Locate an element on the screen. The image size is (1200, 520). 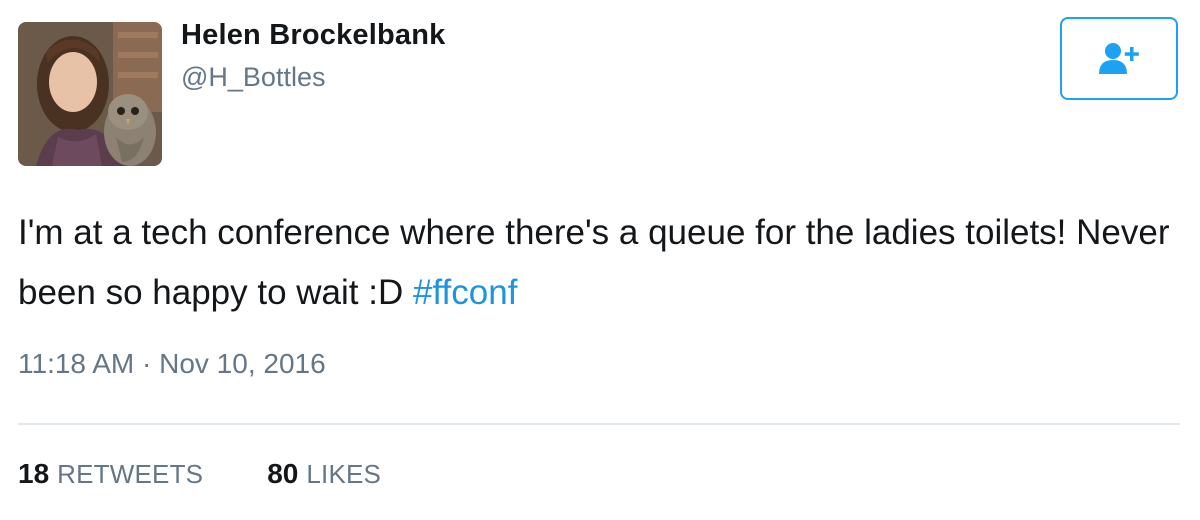
follow-user-plus-icon is located at coordinates (1119, 58).